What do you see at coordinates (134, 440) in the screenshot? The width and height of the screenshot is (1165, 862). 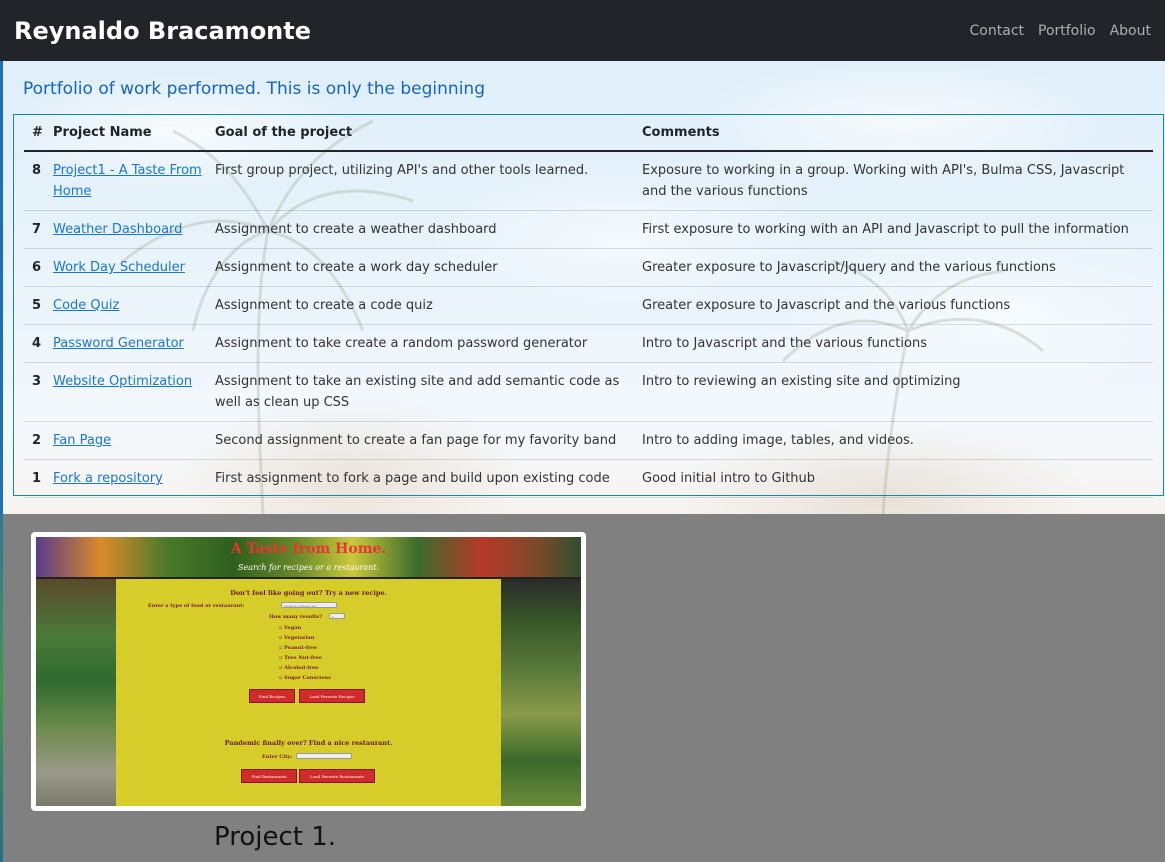 I see `row-project-name: Fan Page` at bounding box center [134, 440].